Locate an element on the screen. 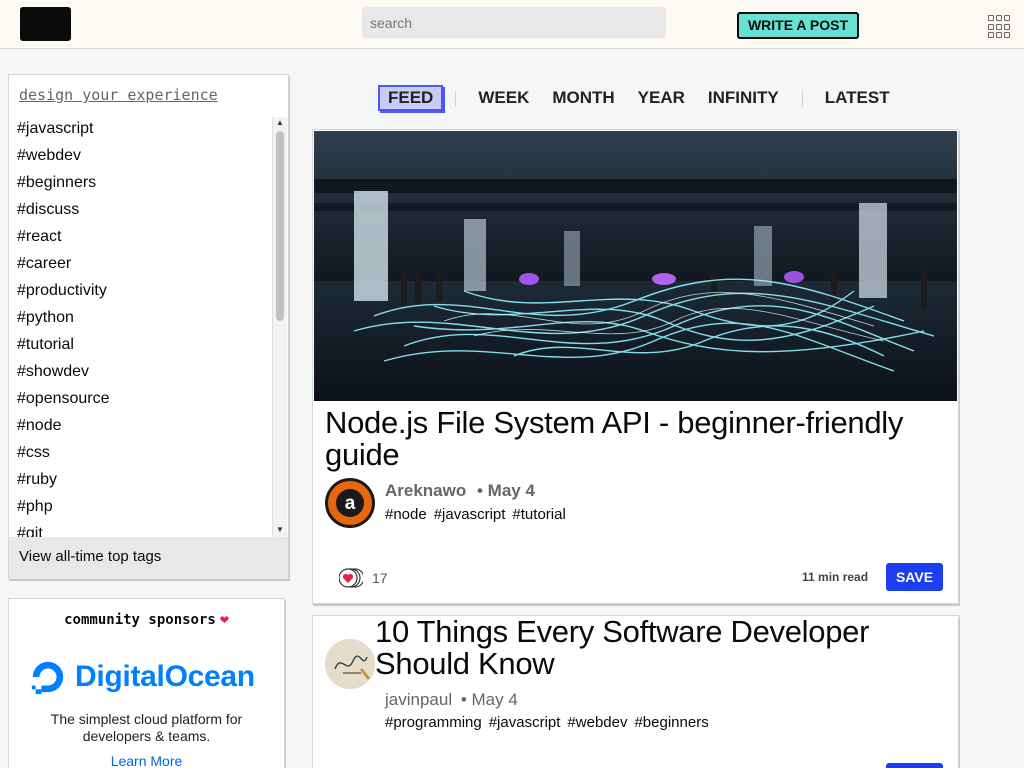 Image resolution: width=1024 pixels, height=768 pixels. author-avatar is located at coordinates (350, 664).